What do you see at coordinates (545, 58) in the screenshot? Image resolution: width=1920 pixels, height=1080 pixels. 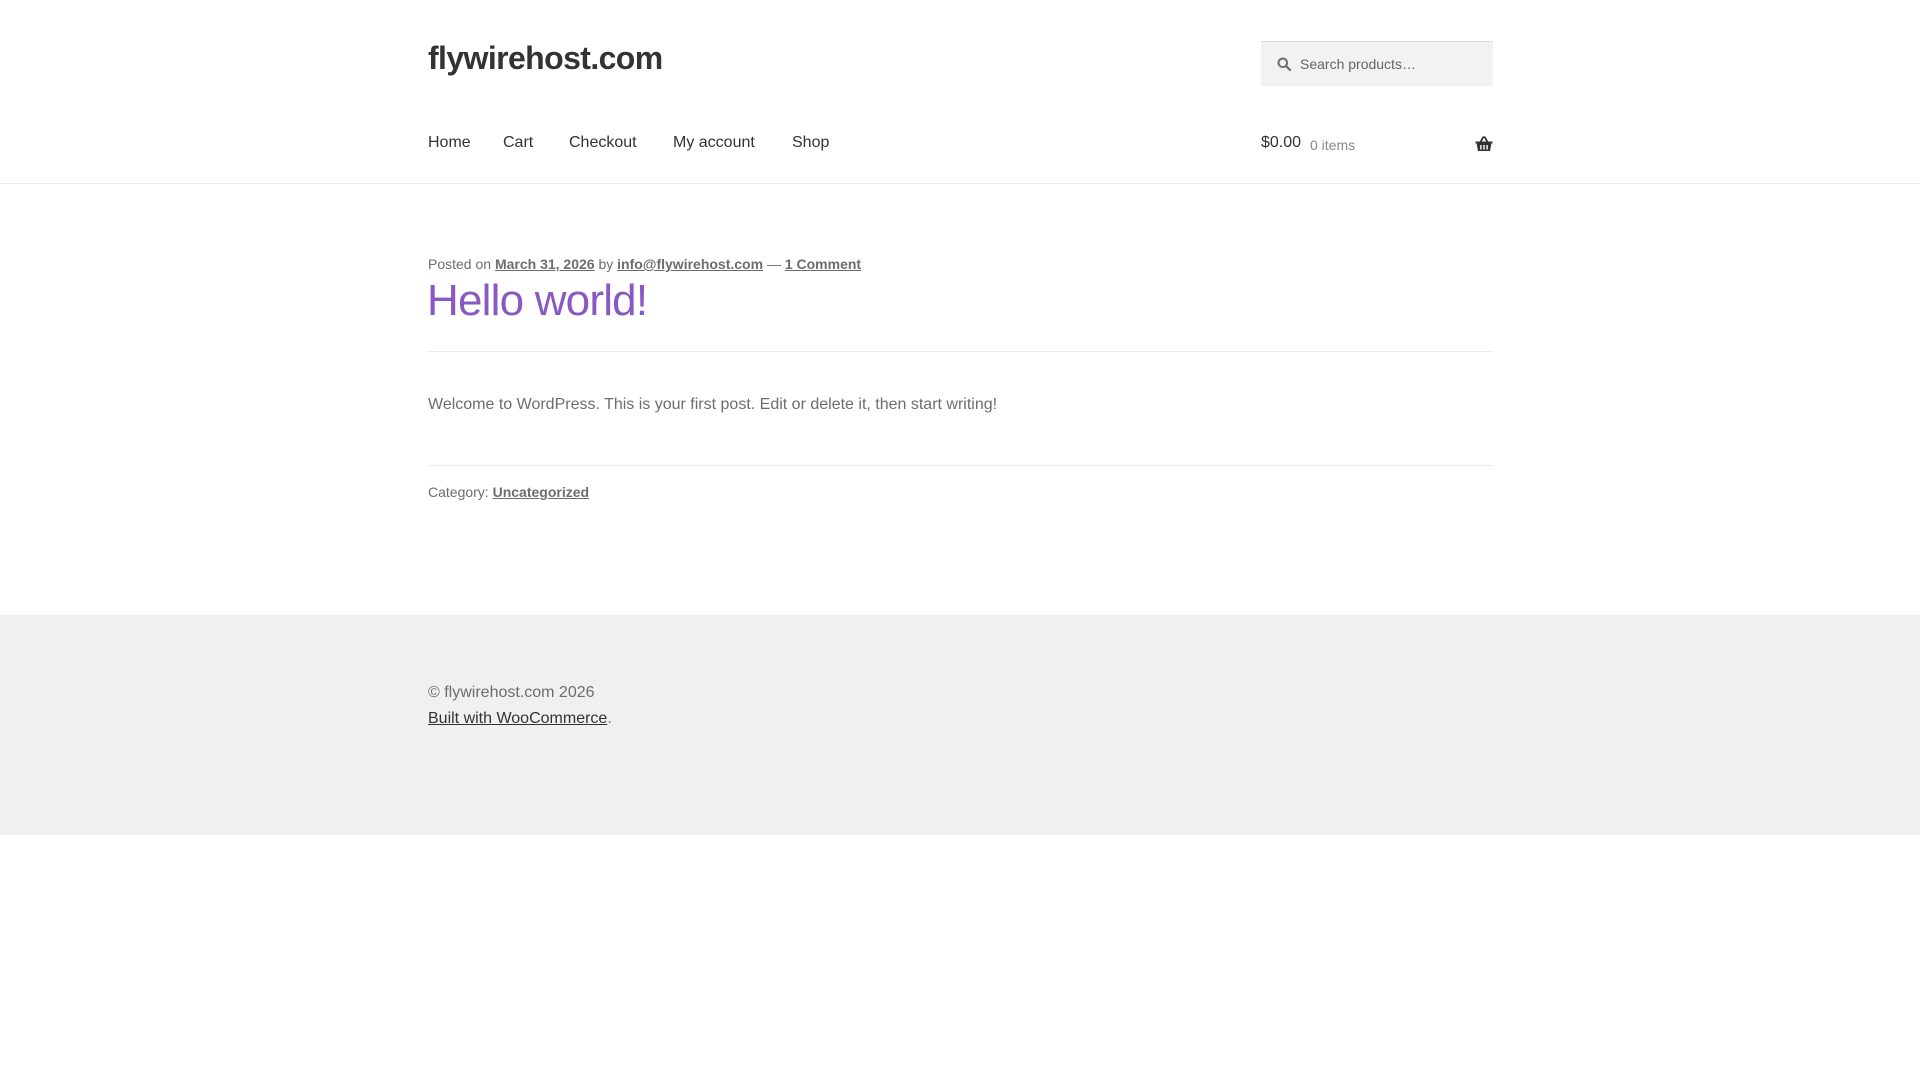 I see `site-title-link: flywirehost.com` at bounding box center [545, 58].